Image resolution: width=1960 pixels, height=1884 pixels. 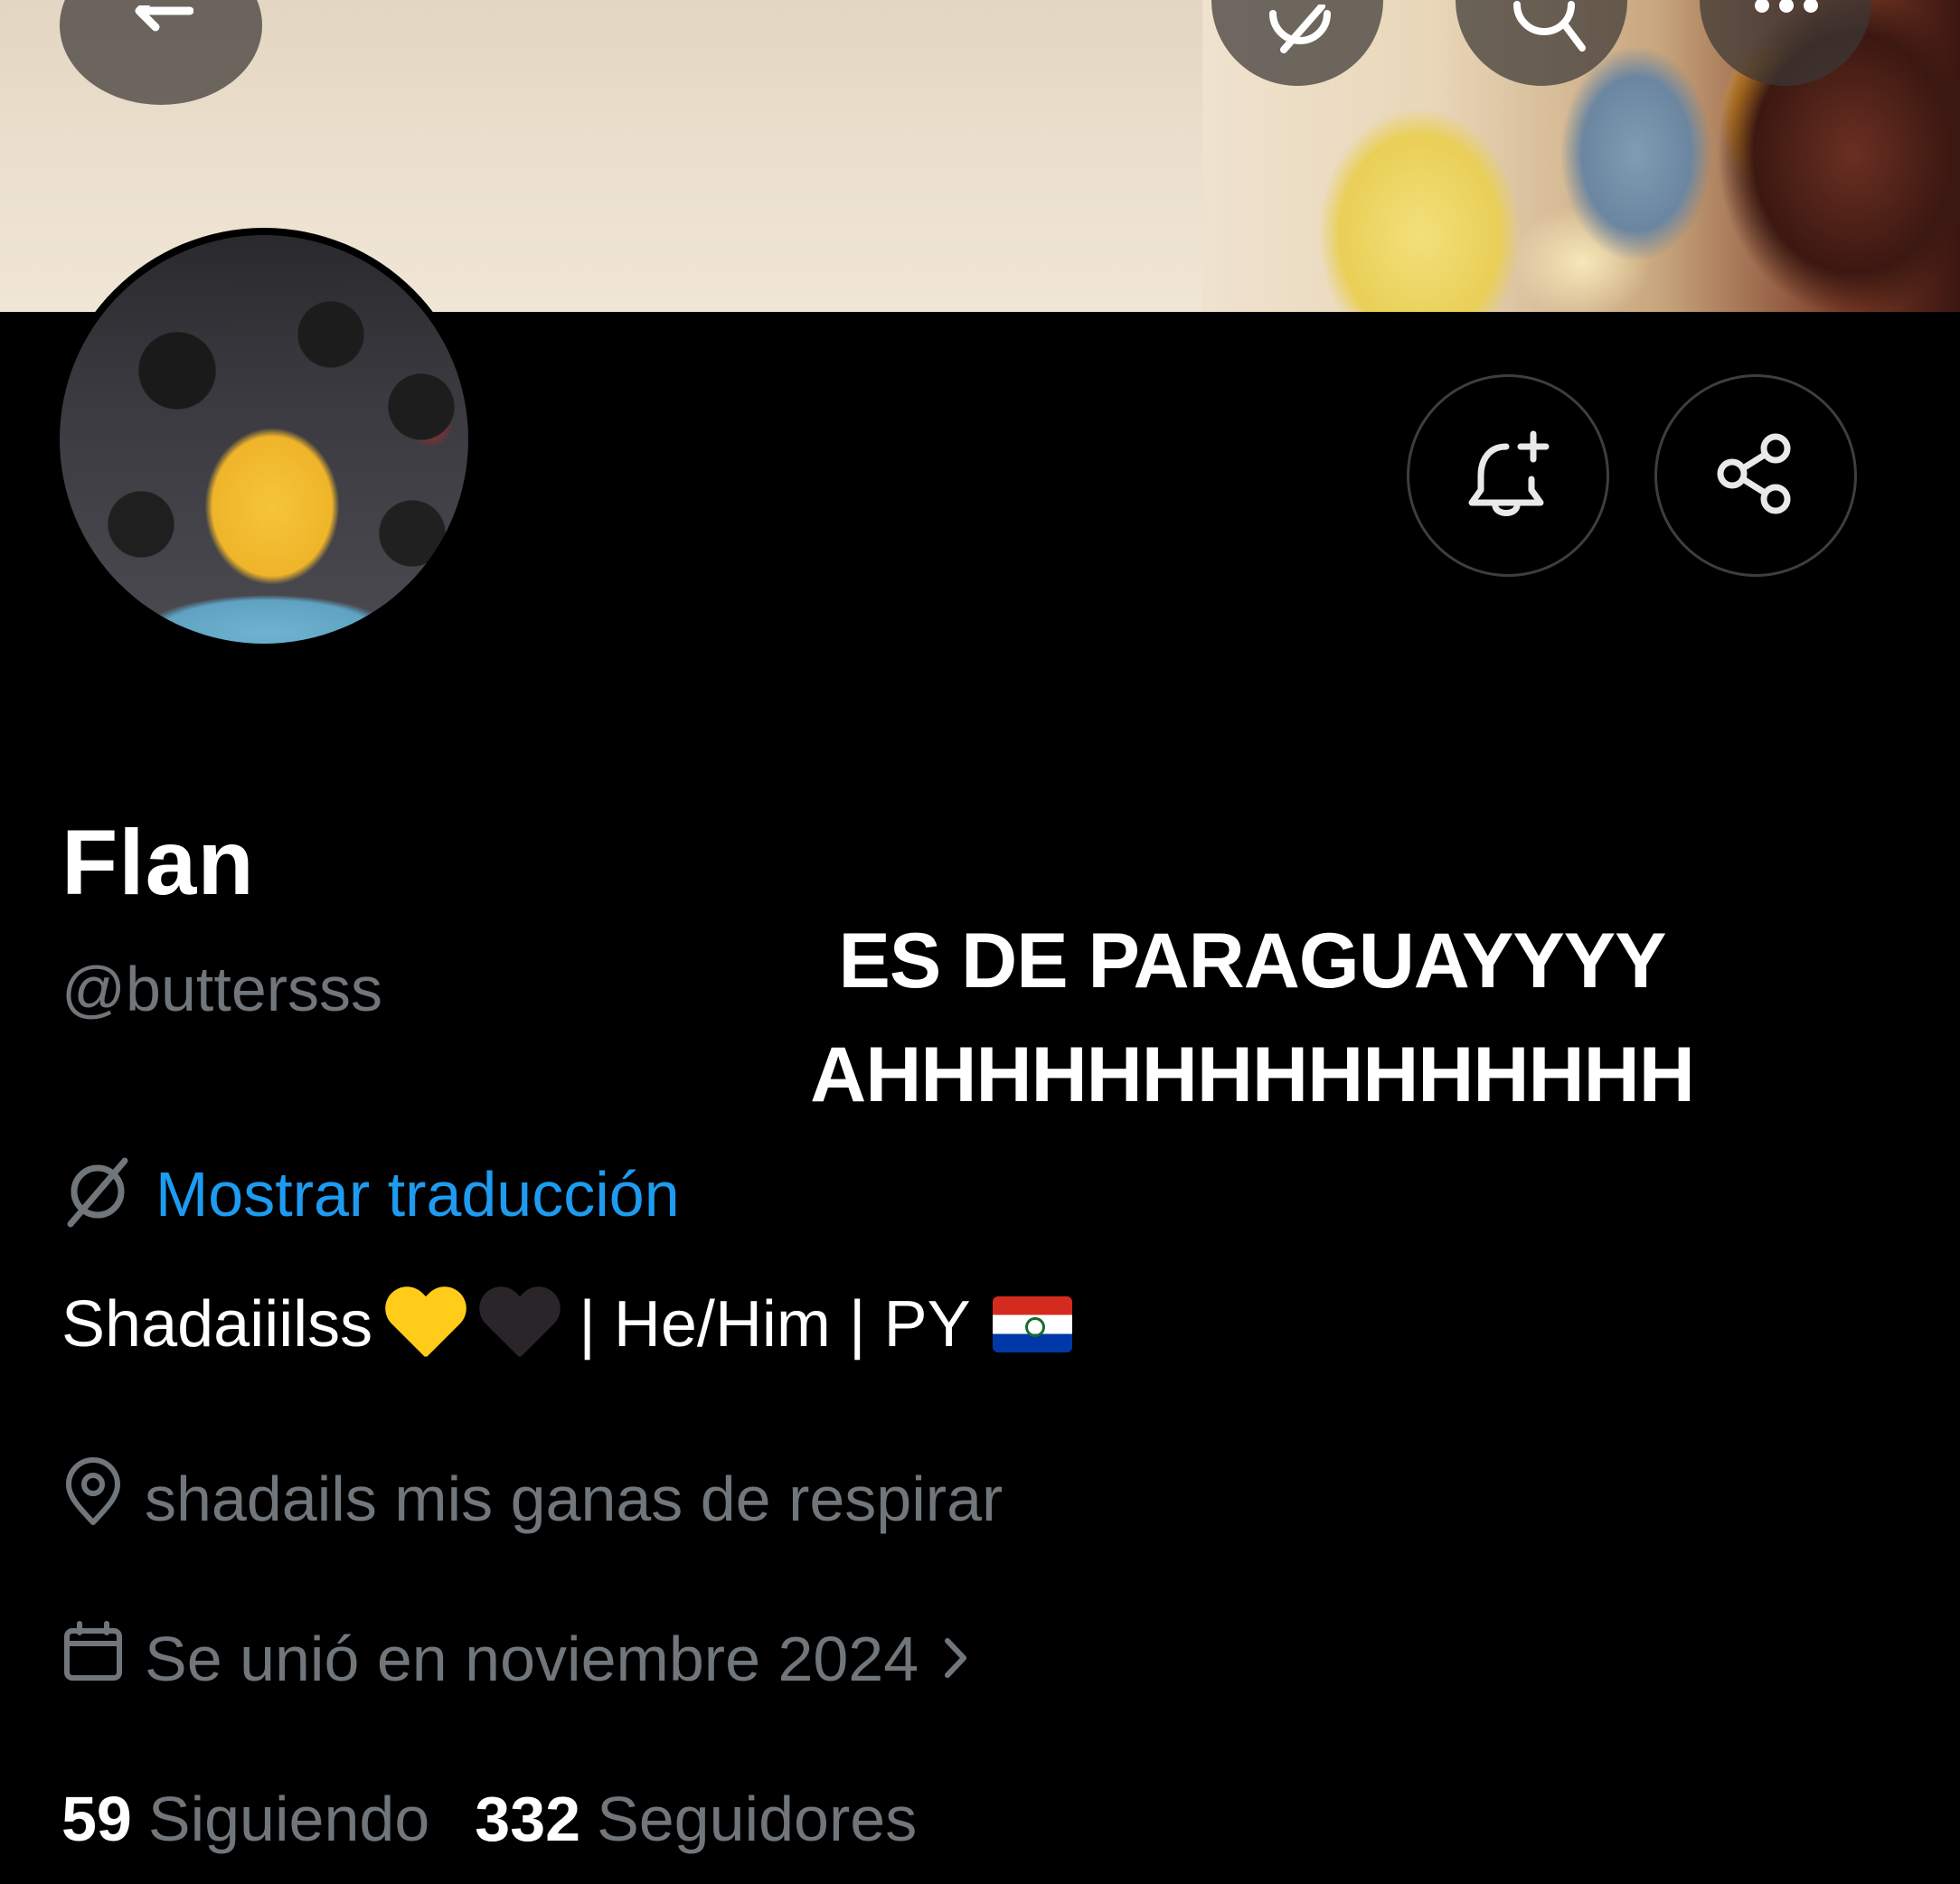 I want to click on arrow-left-icon, so click(x=163, y=25).